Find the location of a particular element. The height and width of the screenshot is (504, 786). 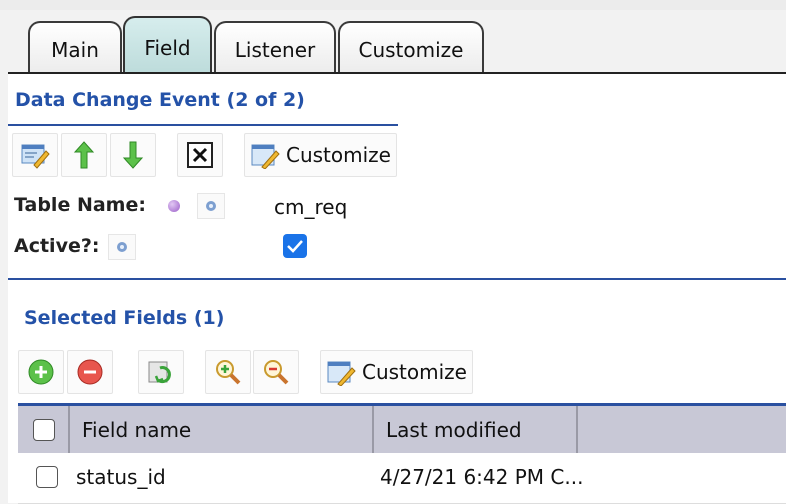

column-field-name: Field name is located at coordinates (222, 429).